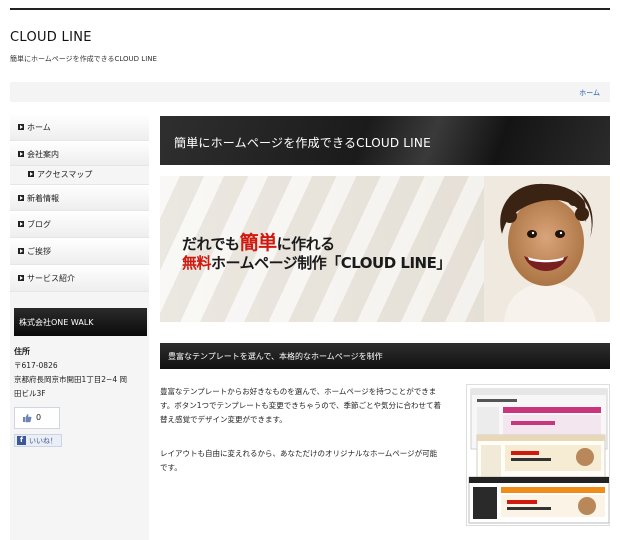 The image size is (620, 540). I want to click on paragraph-line: レイアウトも自由に変えれるから、あなただけのオリジナルなホームページが可能, so click(299, 453).